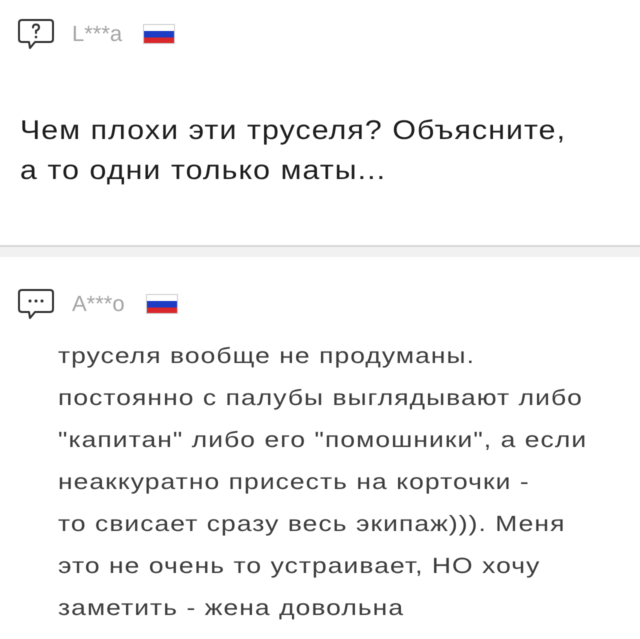 This screenshot has height=639, width=640. Describe the element at coordinates (36, 304) in the screenshot. I see `ellipsis-bubble-icon` at that location.